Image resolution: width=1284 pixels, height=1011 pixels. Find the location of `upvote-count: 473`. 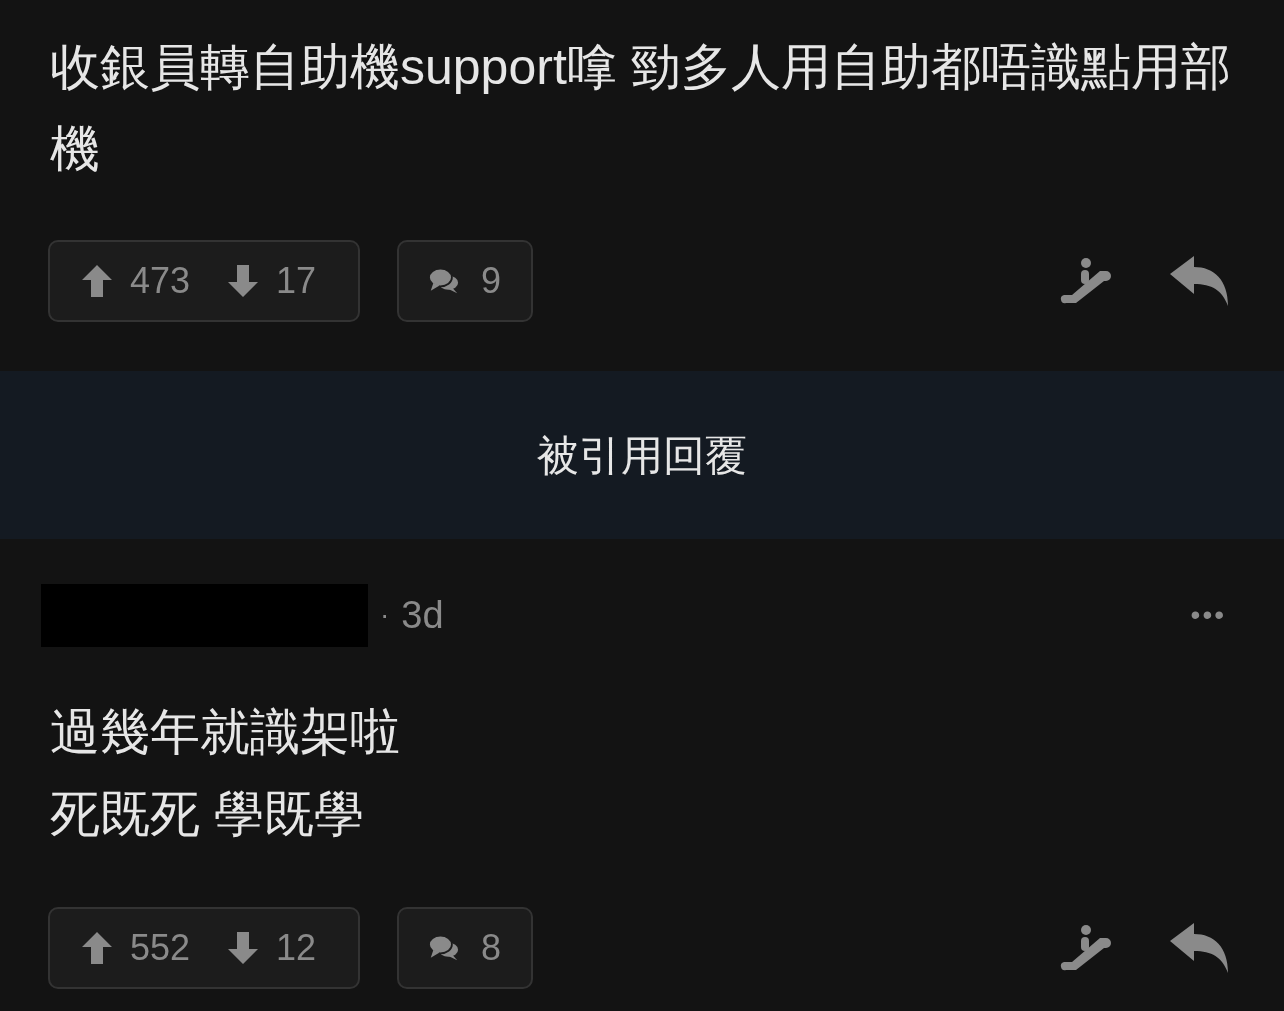

upvote-count: 473 is located at coordinates (161, 281).